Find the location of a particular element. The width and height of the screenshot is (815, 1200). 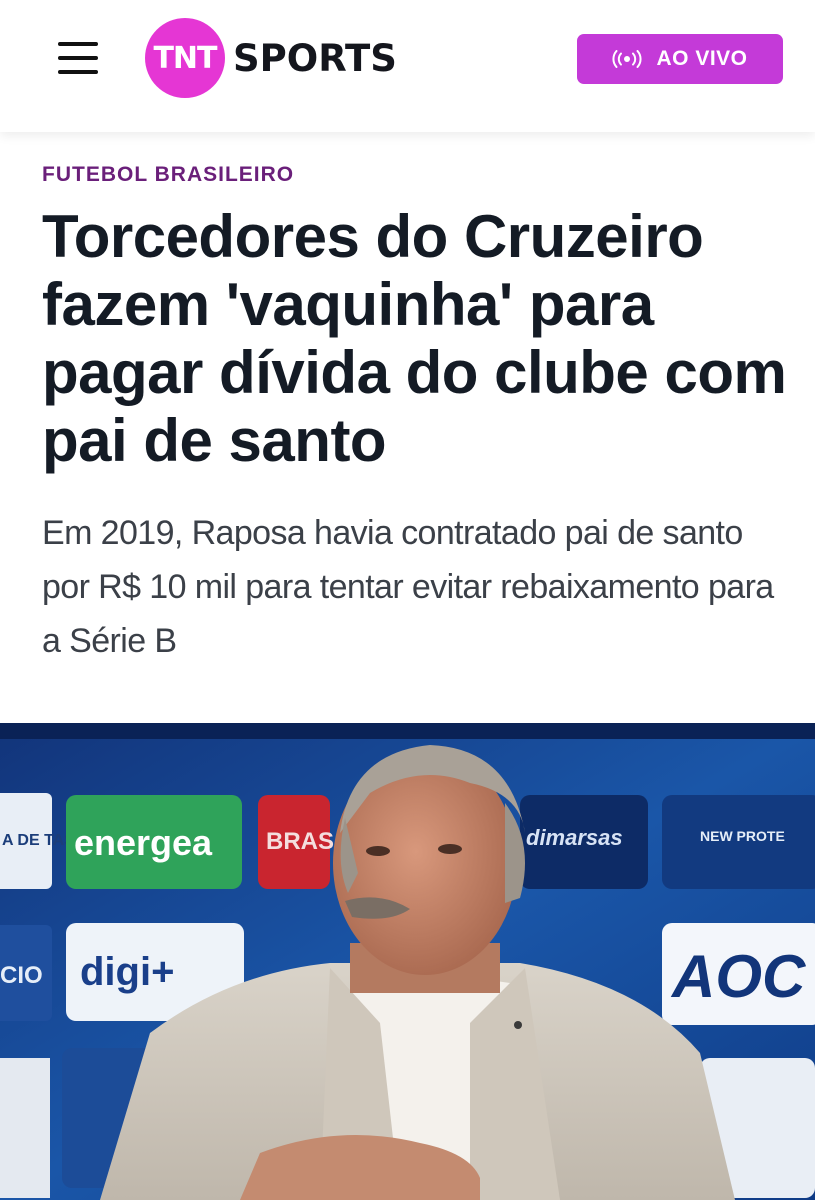

backdrop-logo-2: energea is located at coordinates (143, 842).